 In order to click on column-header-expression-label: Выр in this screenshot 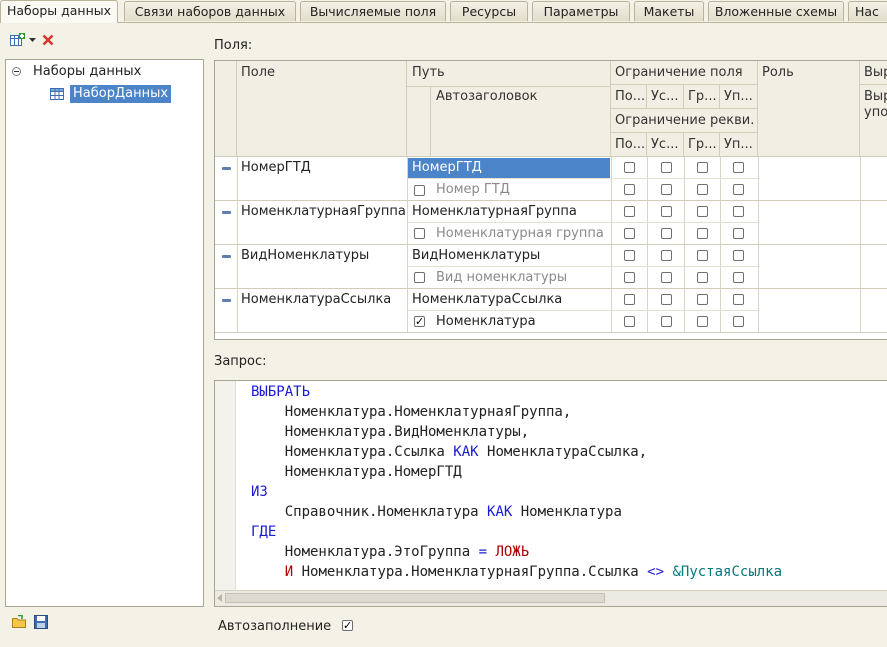, I will do `click(875, 72)`.